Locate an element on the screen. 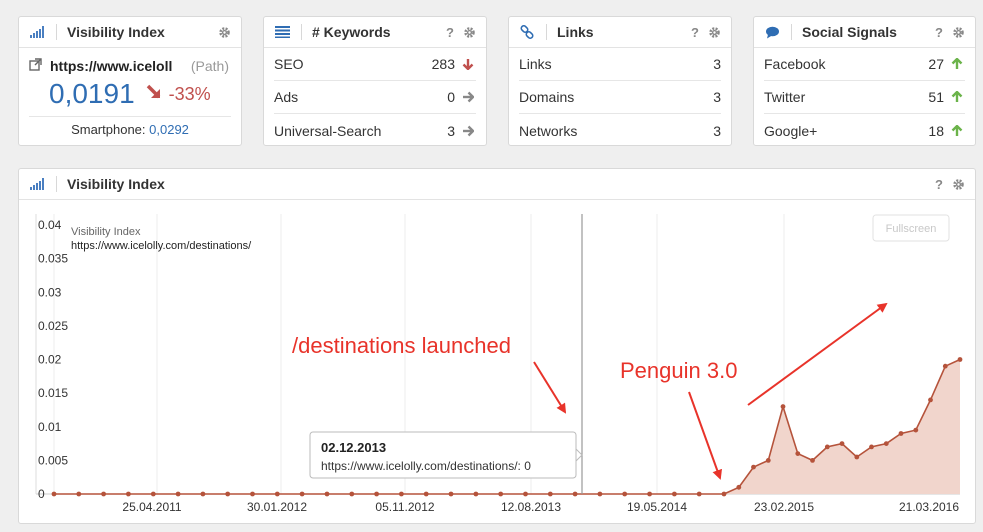 This screenshot has height=532, width=983. link-icon is located at coordinates (527, 32).